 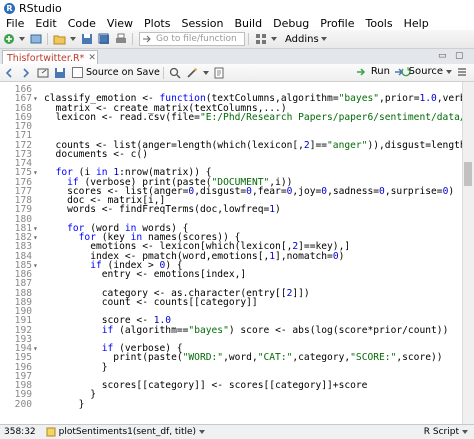 I want to click on grid-layout-icon, so click(x=260, y=39).